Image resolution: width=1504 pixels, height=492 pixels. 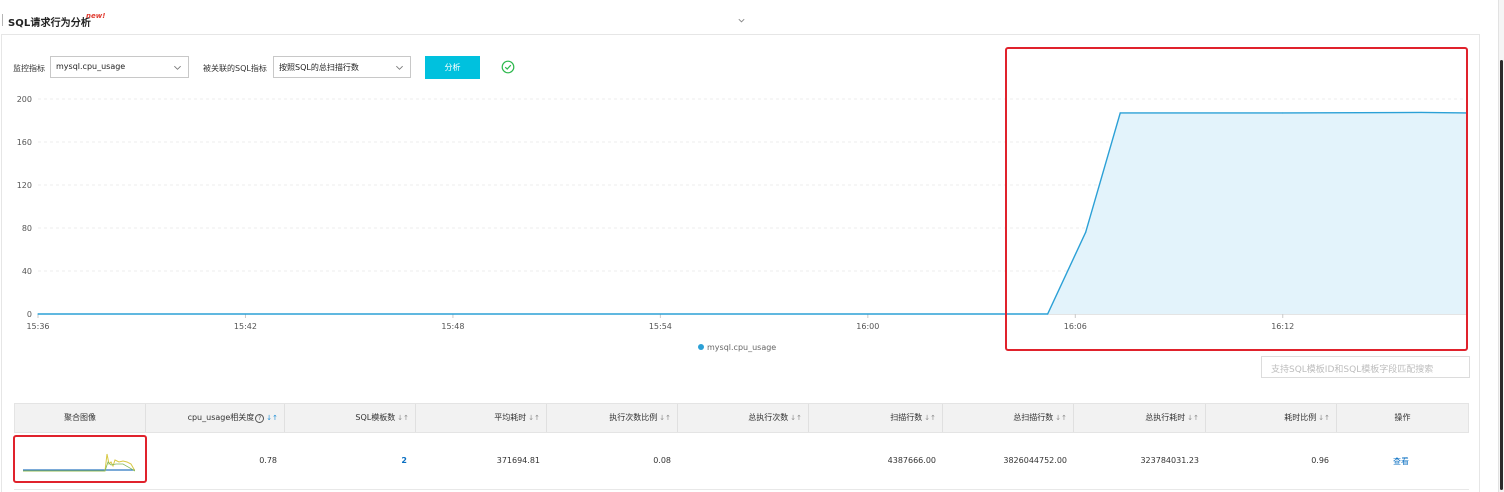 What do you see at coordinates (375, 417) in the screenshot?
I see `col-label: SQL模板数` at bounding box center [375, 417].